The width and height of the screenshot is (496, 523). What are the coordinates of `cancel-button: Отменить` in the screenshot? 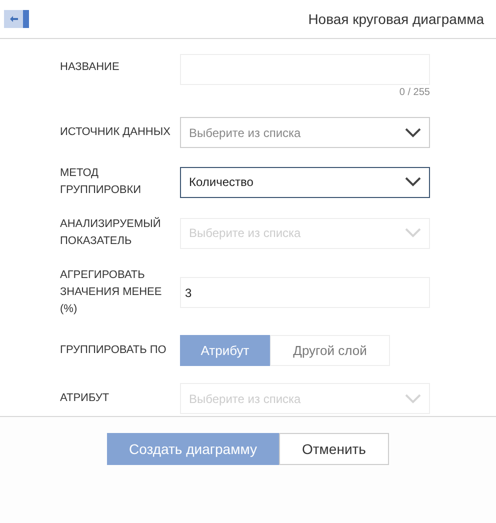 It's located at (334, 449).